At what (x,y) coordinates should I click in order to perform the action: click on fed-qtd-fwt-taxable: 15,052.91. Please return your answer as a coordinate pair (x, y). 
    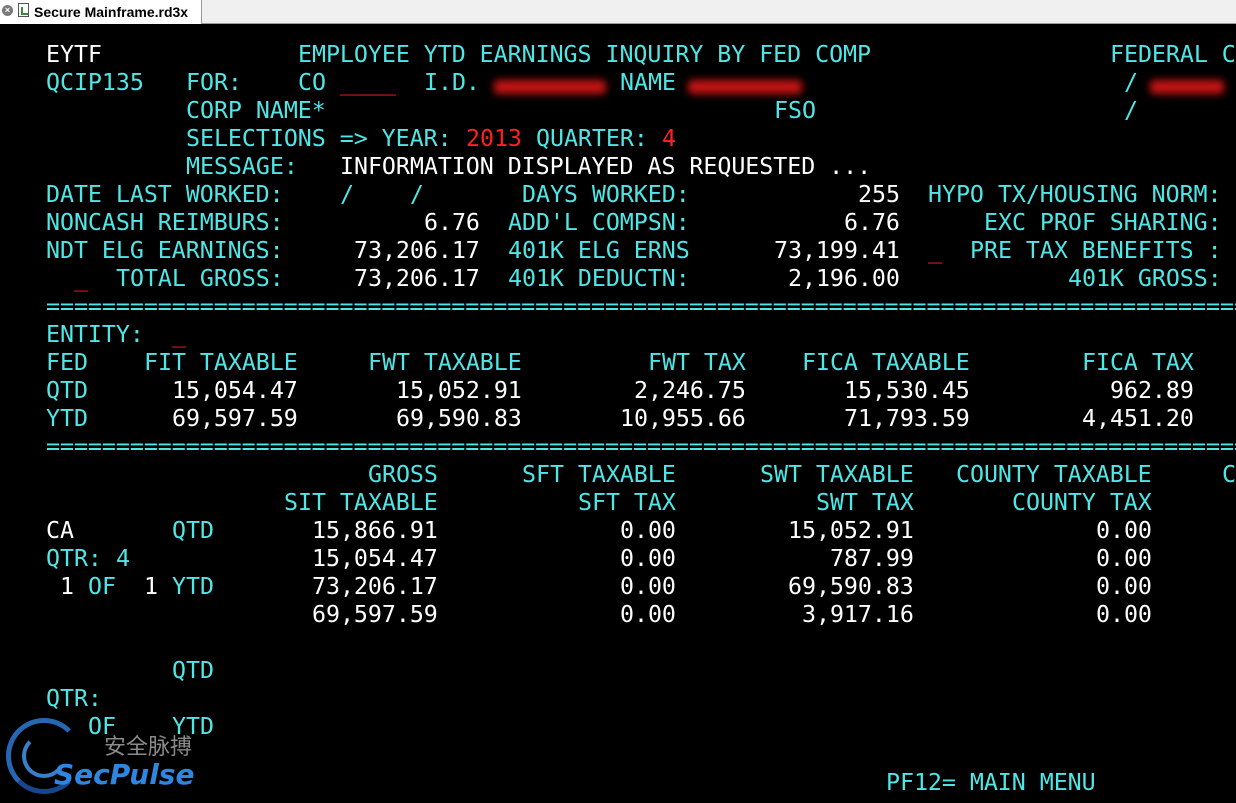
    Looking at the image, I should click on (459, 390).